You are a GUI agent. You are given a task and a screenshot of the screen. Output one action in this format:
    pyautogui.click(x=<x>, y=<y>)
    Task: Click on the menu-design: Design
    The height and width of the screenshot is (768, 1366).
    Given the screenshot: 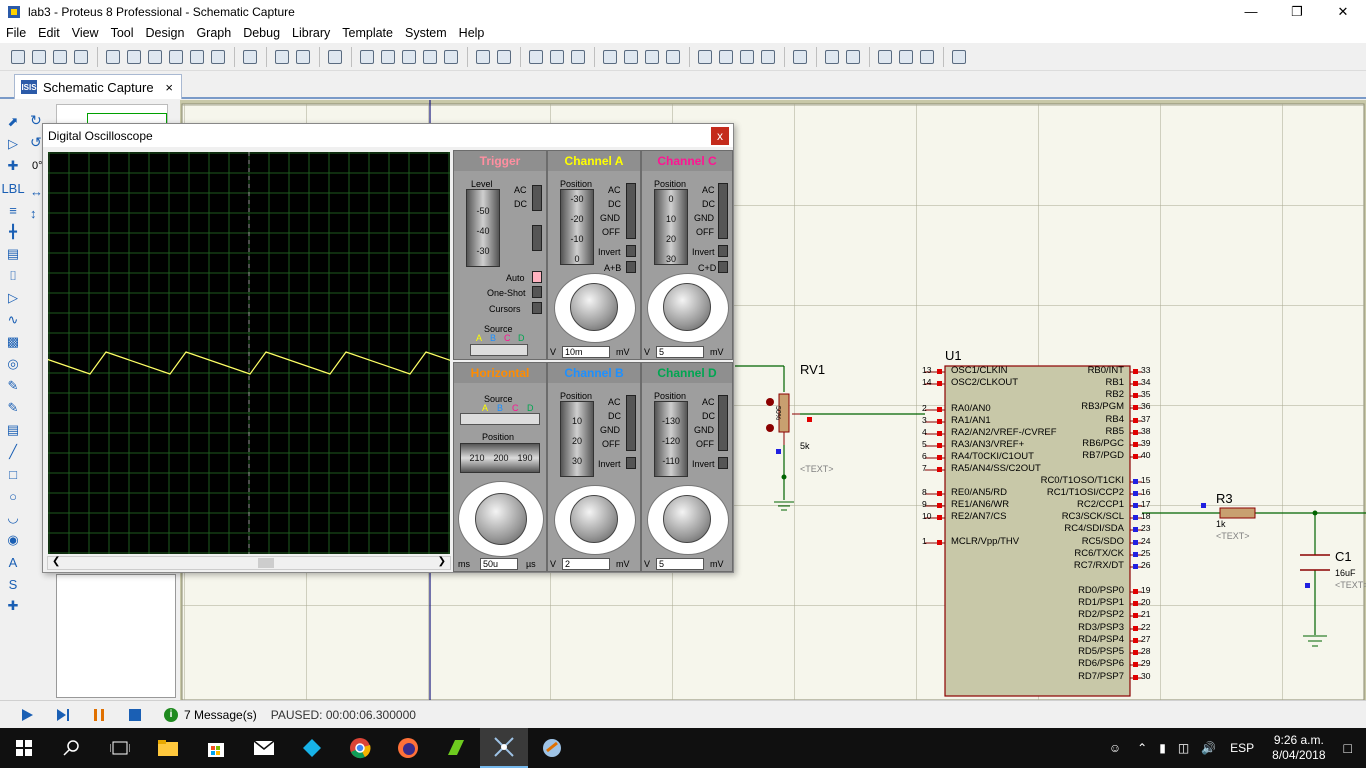 What is the action you would take?
    pyautogui.click(x=165, y=33)
    